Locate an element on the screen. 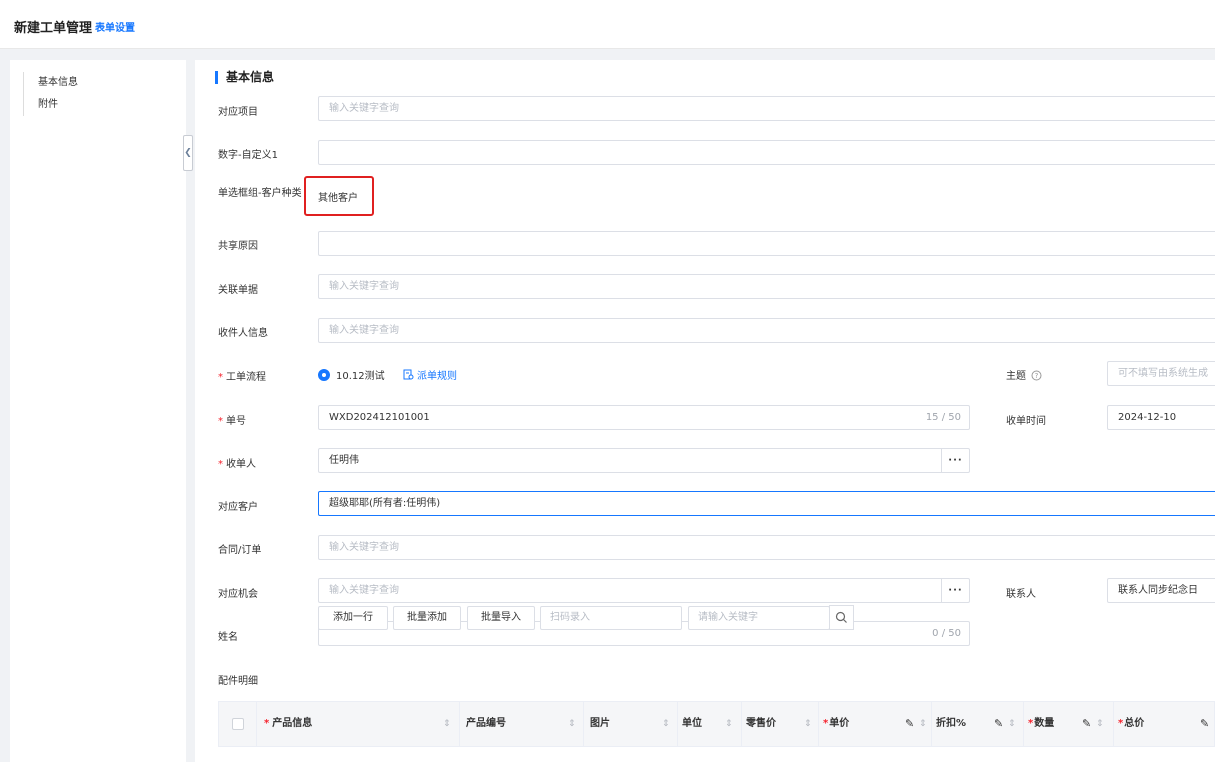 This screenshot has height=762, width=1215. workflow-label: * 工单流程 is located at coordinates (242, 377).